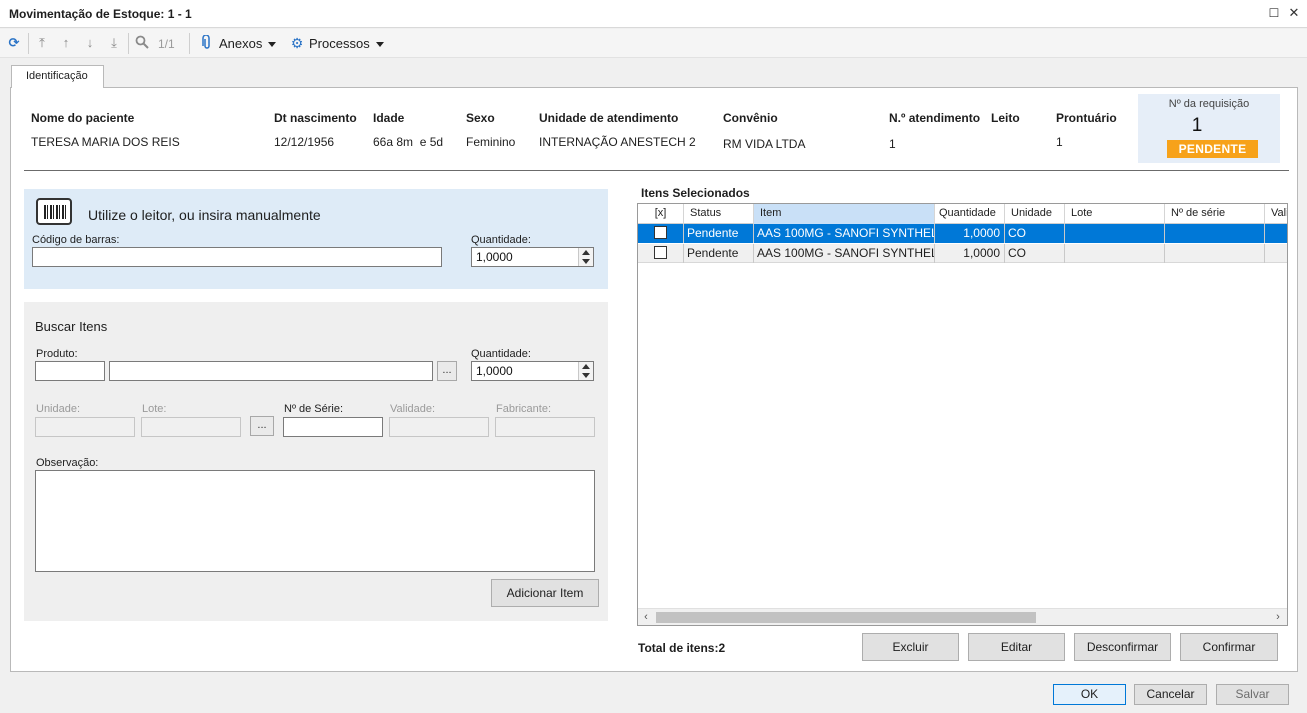 This screenshot has width=1307, height=713. What do you see at coordinates (524, 409) in the screenshot?
I see `manufacturer-label: Fabricante:` at bounding box center [524, 409].